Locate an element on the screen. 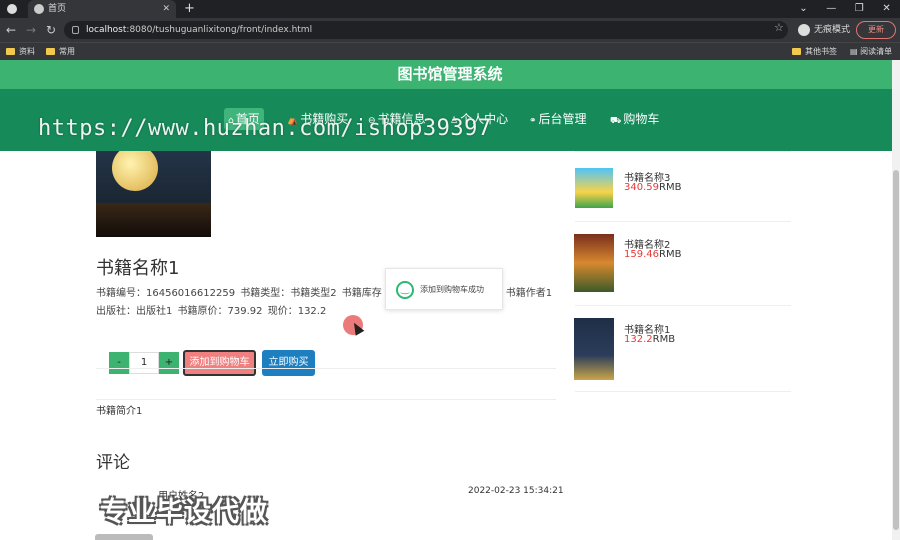 Image resolution: width=900 pixels, height=540 pixels. nav-cart: ⛟ 购物车 is located at coordinates (634, 119).